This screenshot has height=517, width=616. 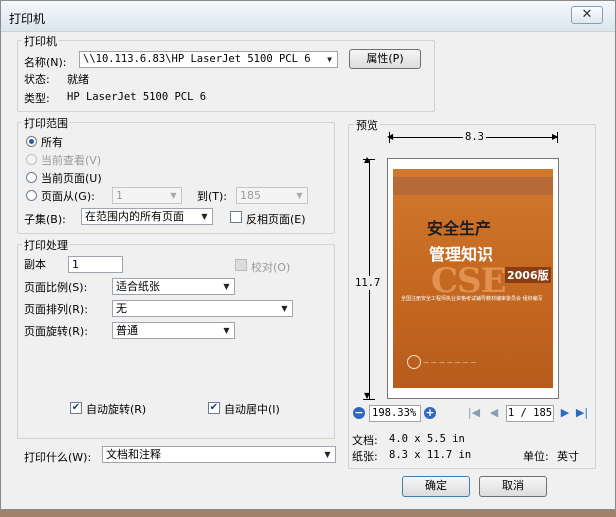 What do you see at coordinates (219, 454) in the screenshot?
I see `print-what-select: 文档和注释 ▼` at bounding box center [219, 454].